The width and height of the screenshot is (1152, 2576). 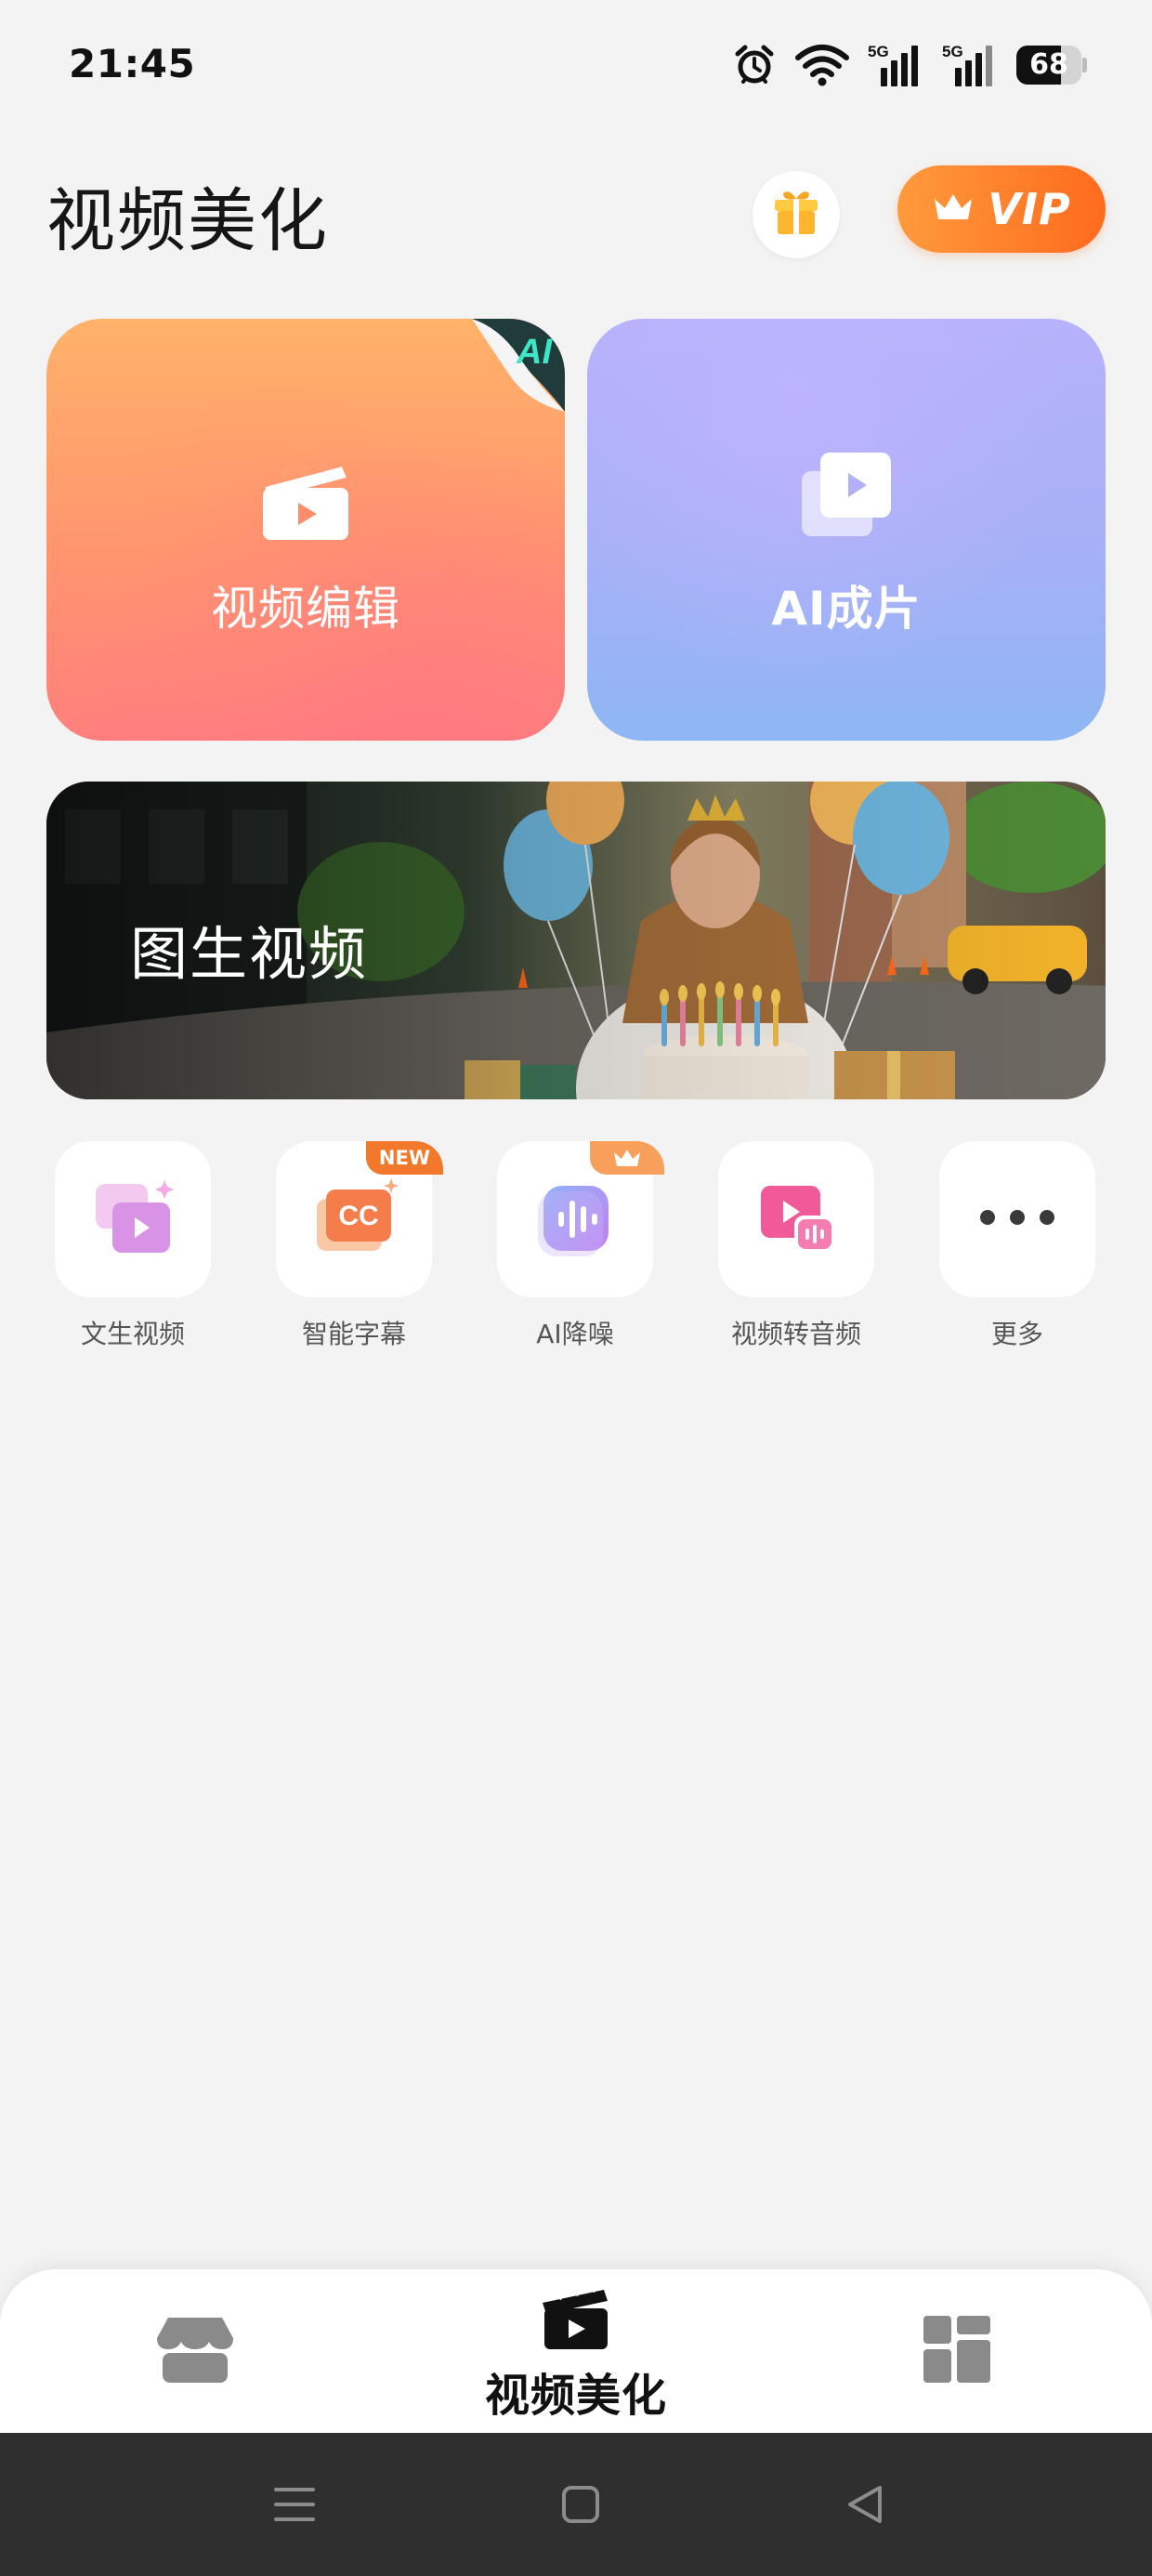 I want to click on video-edit-label: 视频编辑, so click(x=305, y=609).